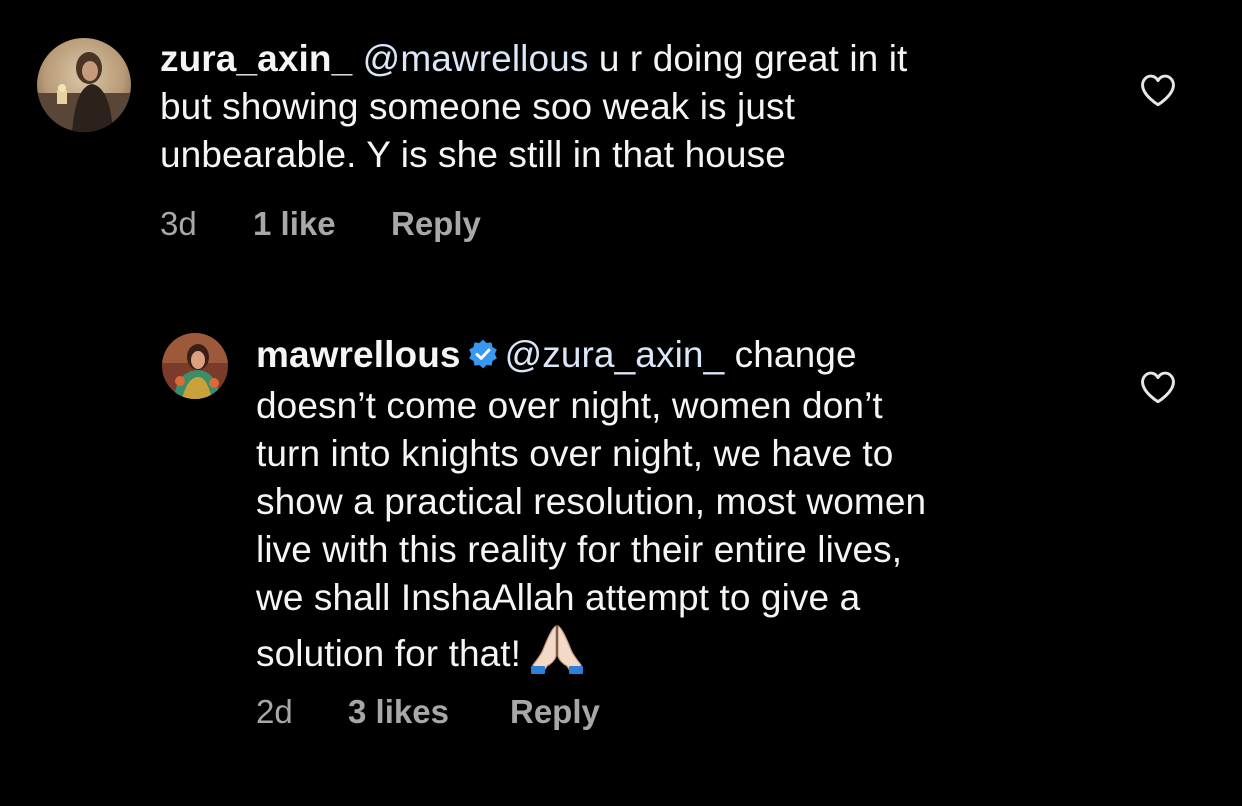 The width and height of the screenshot is (1242, 806). Describe the element at coordinates (748, 58) in the screenshot. I see `comment-text: u r doing great in it` at that location.